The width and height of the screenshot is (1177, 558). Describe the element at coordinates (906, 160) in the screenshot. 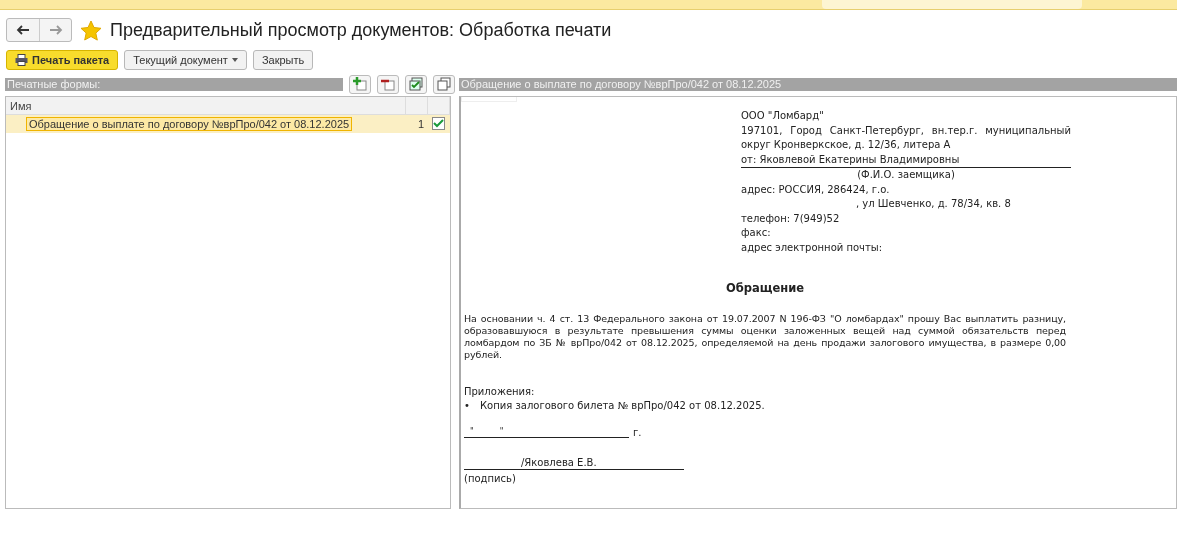

I see `header-line: от: Яковлевой Екатерины Владимировны` at that location.